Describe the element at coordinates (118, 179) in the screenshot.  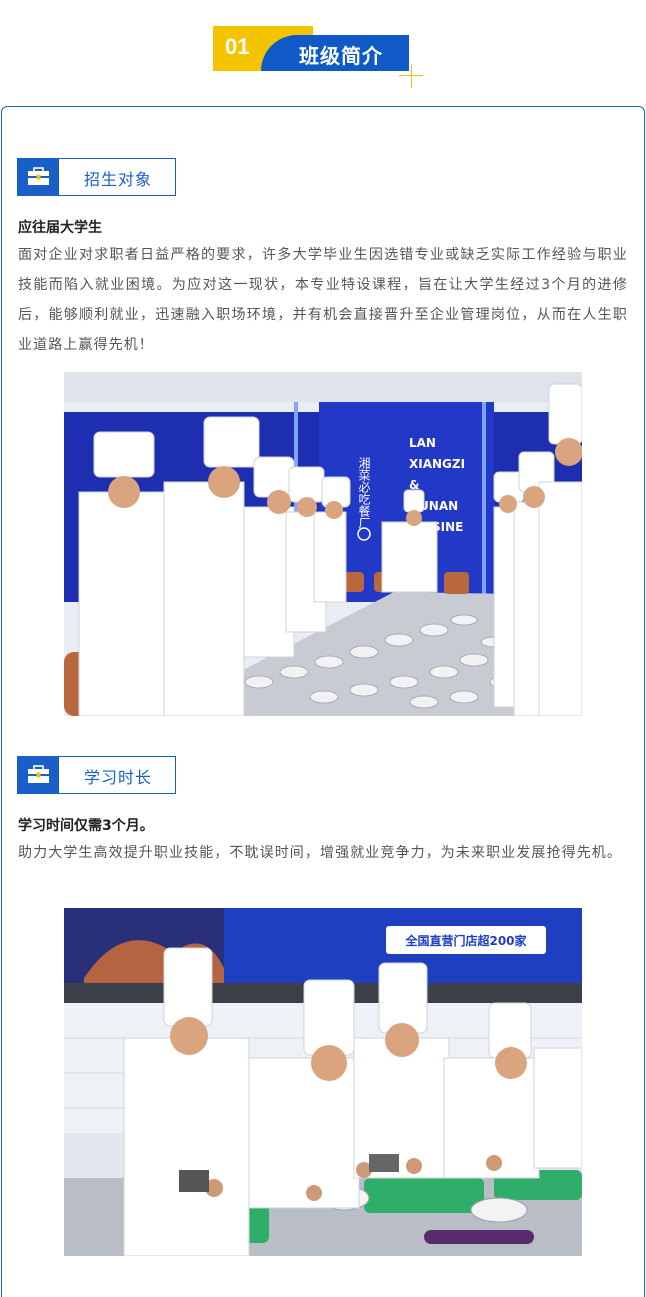
I see `section-label: 招生对象` at that location.